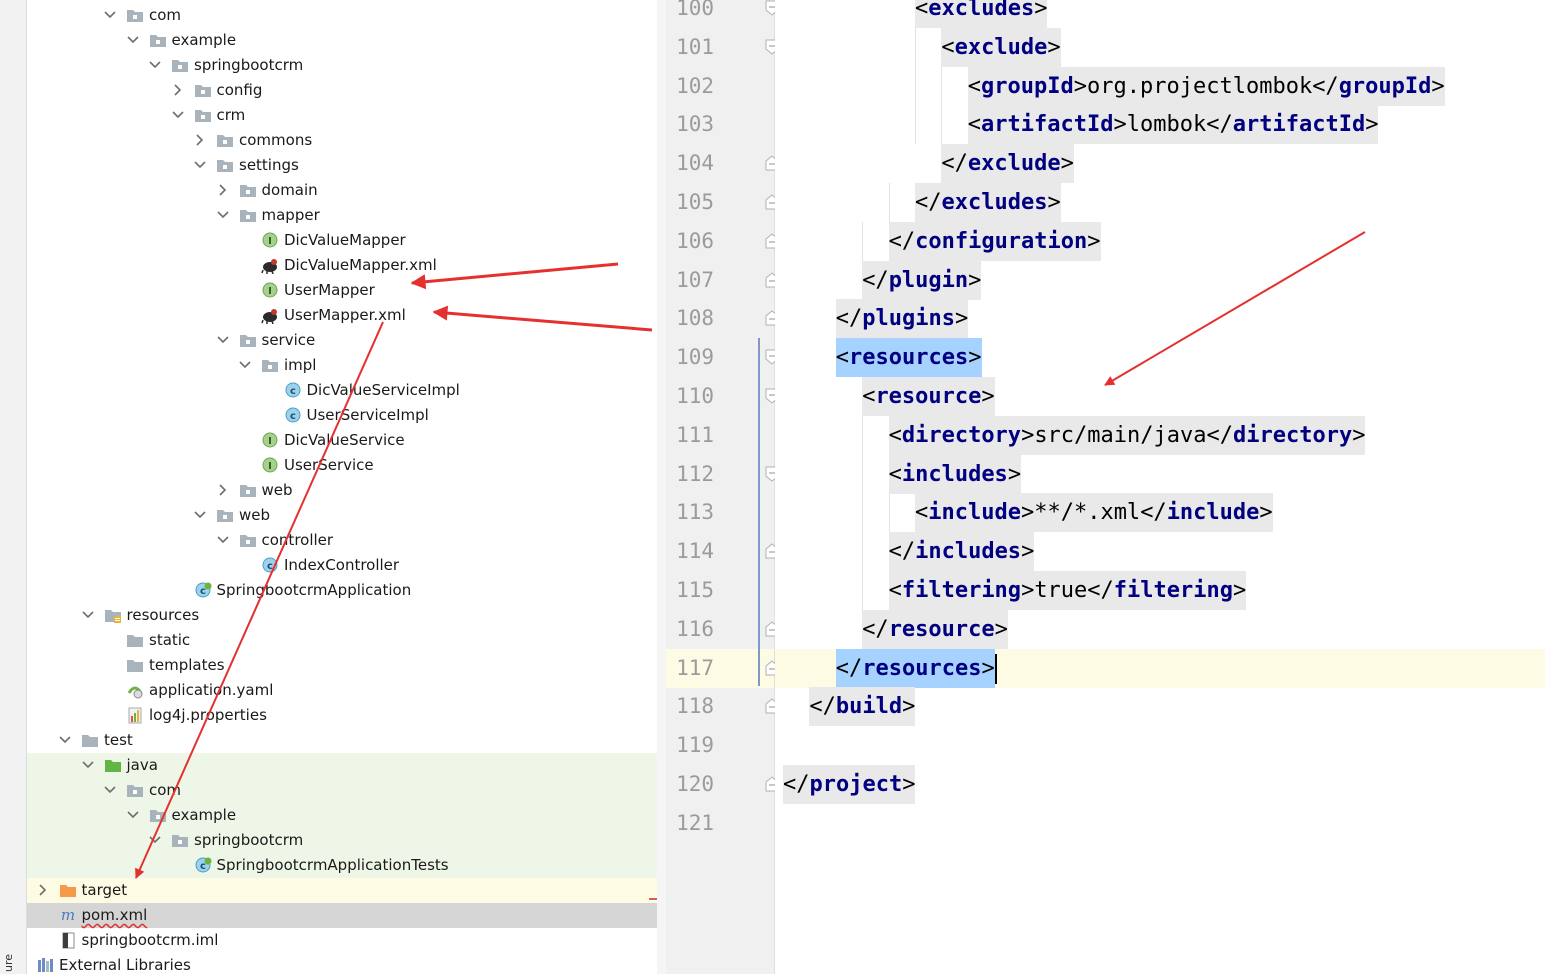 The image size is (1545, 974). I want to click on tree-node: DicValueMapper.xml, so click(346, 265).